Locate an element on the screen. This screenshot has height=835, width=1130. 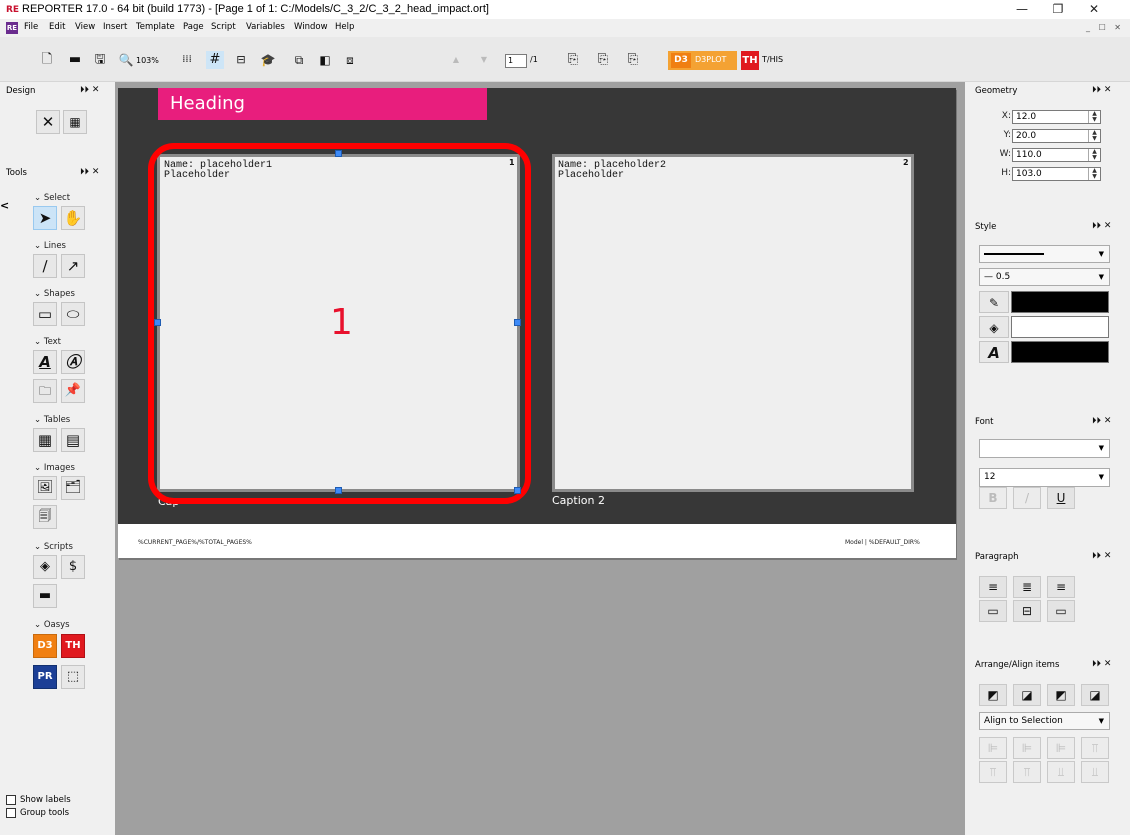
menu-page: Page is located at coordinates (193, 27).